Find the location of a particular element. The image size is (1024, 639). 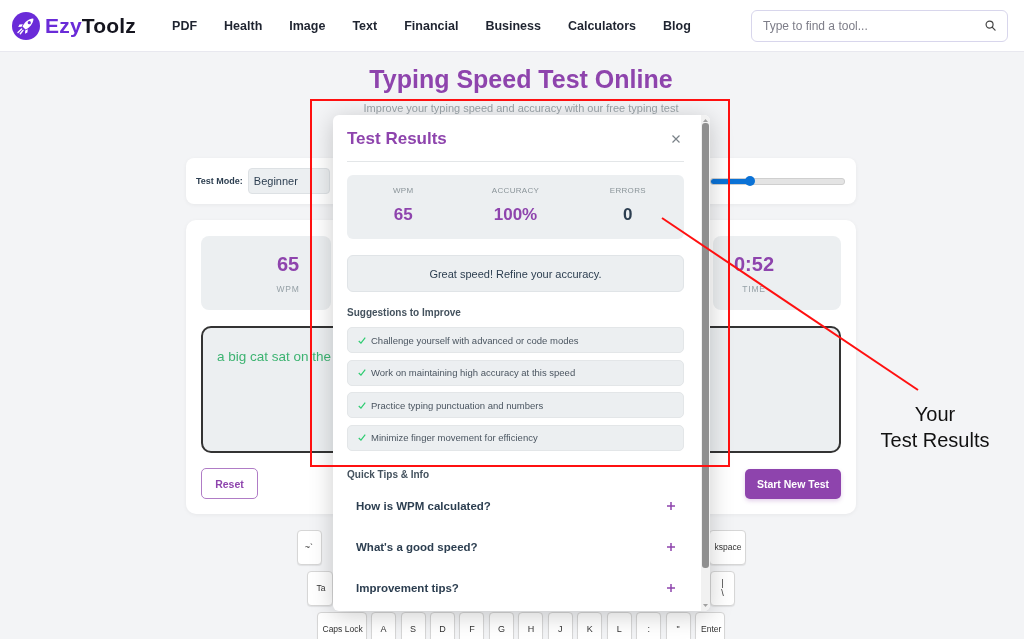

logo-text: EzyToolz is located at coordinates (91, 25).